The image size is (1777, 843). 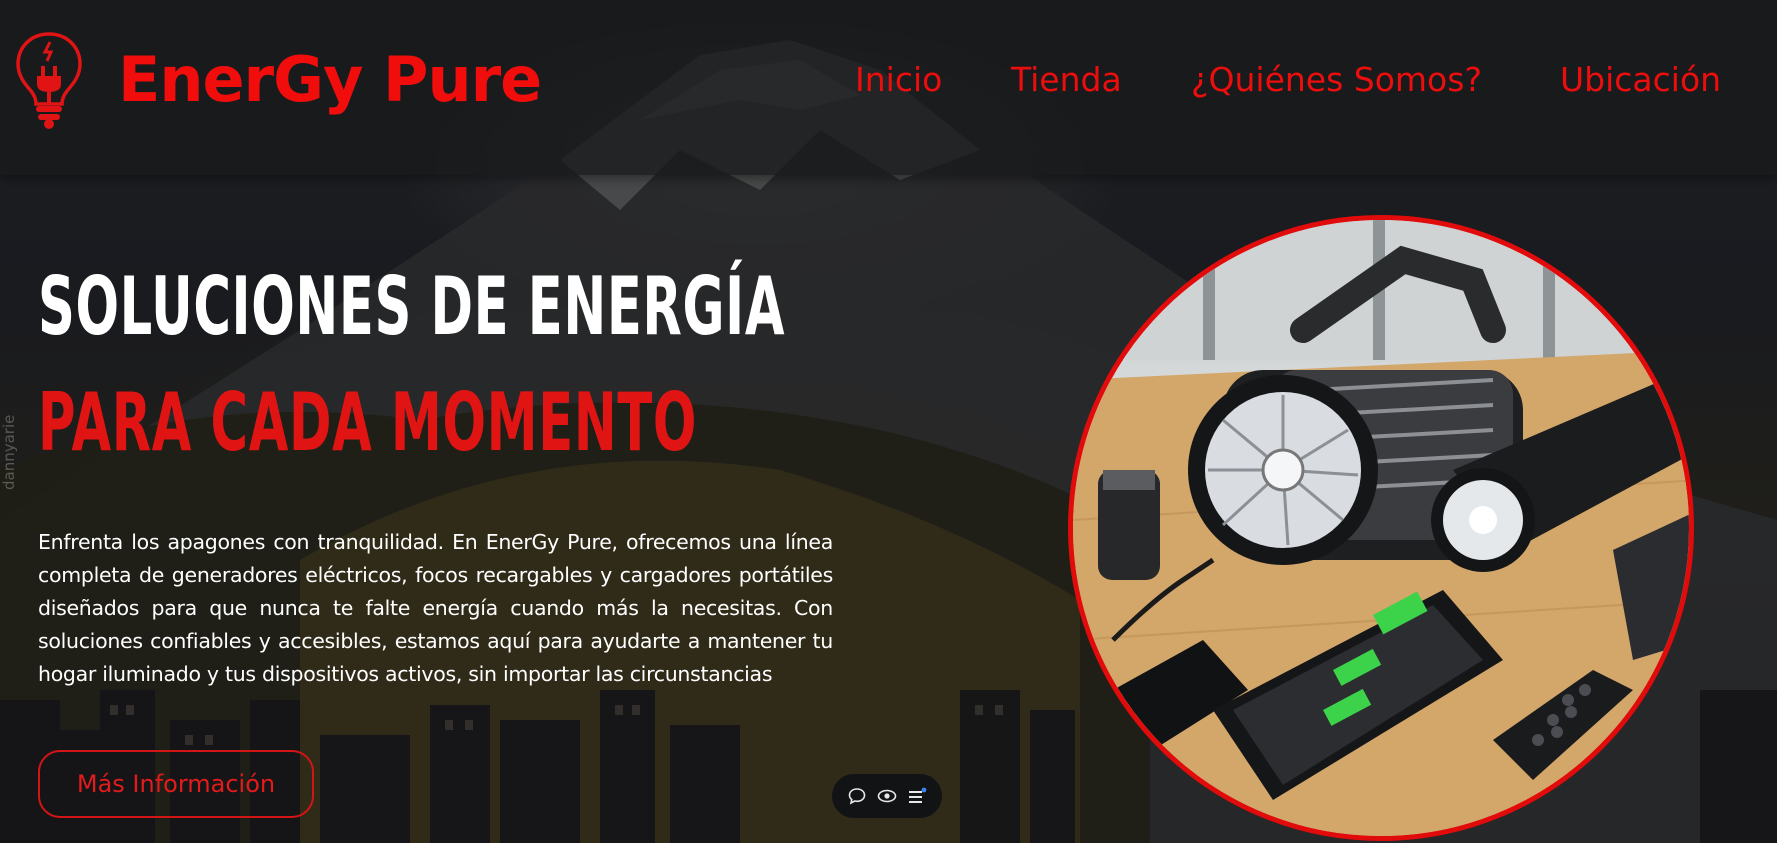 I want to click on comment-icon, so click(x=857, y=796).